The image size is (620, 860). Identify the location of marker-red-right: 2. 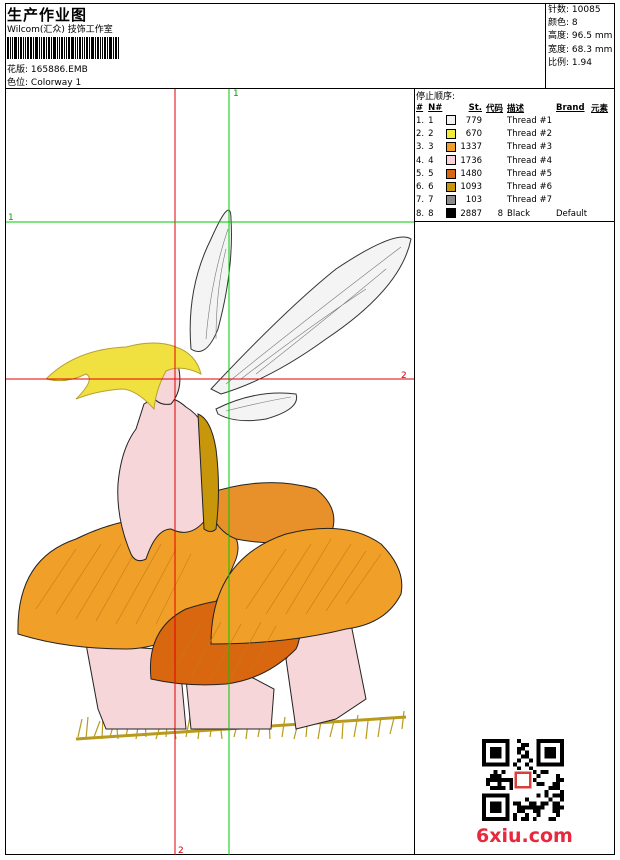
(404, 376).